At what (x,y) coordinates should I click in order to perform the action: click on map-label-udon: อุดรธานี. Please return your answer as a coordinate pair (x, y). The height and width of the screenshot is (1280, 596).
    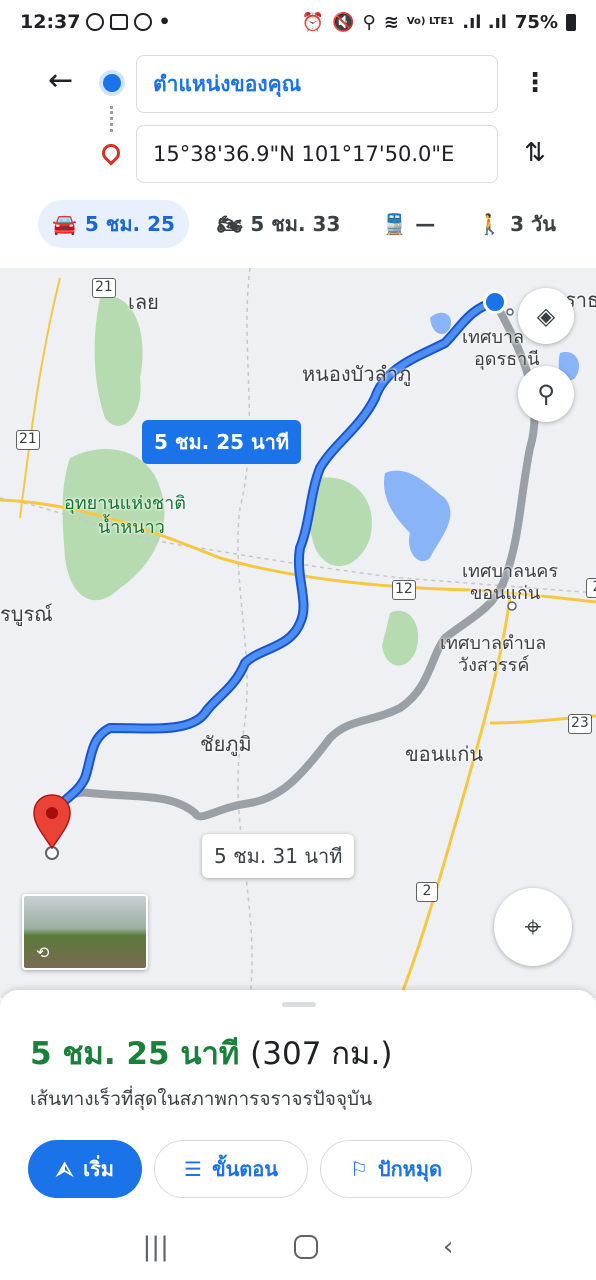
    Looking at the image, I should click on (507, 359).